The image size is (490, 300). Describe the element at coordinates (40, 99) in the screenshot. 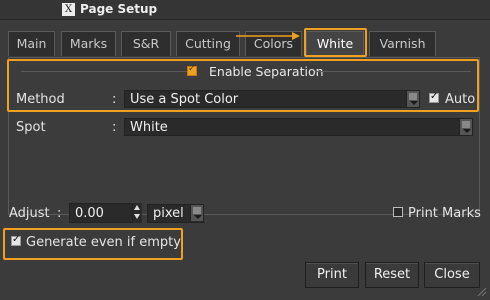

I see `method-label: Method` at that location.